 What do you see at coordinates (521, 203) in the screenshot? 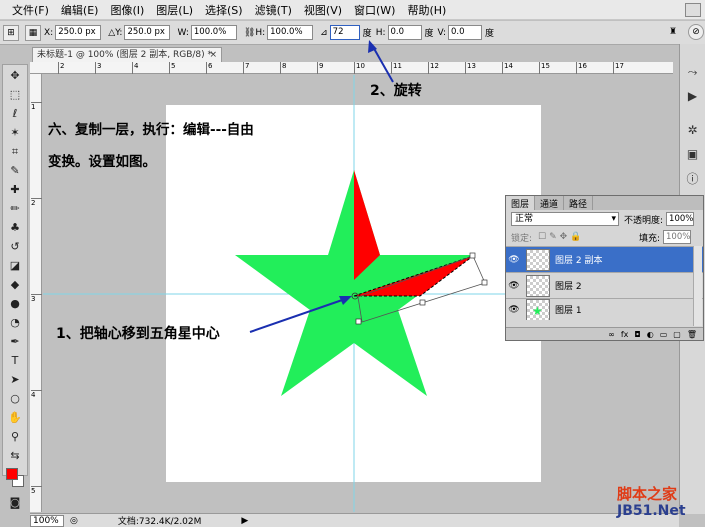
I see `tab-layers: 图层` at bounding box center [521, 203].